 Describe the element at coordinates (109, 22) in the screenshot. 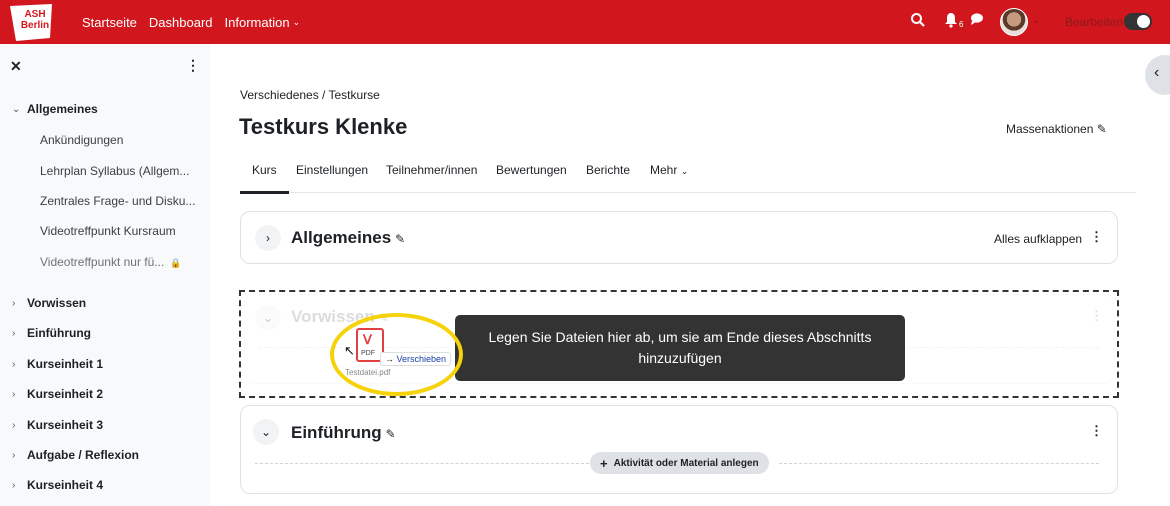

I see `nav-startseite: Startseite` at that location.